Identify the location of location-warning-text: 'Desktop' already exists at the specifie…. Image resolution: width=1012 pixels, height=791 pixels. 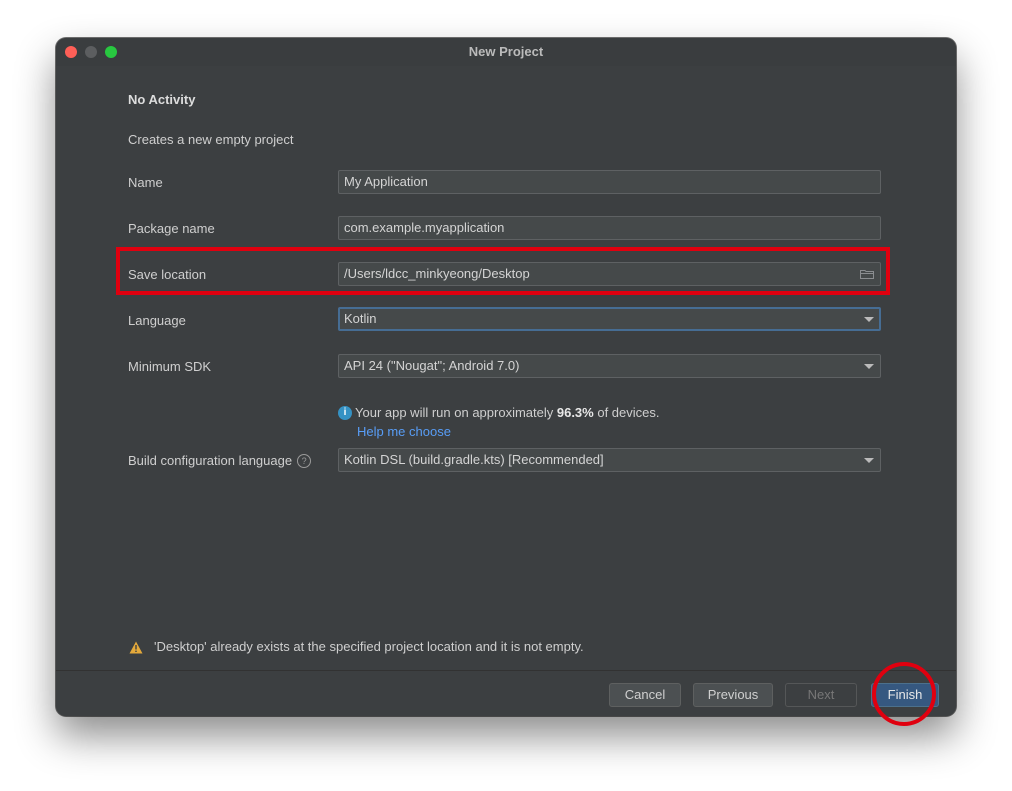
(369, 646).